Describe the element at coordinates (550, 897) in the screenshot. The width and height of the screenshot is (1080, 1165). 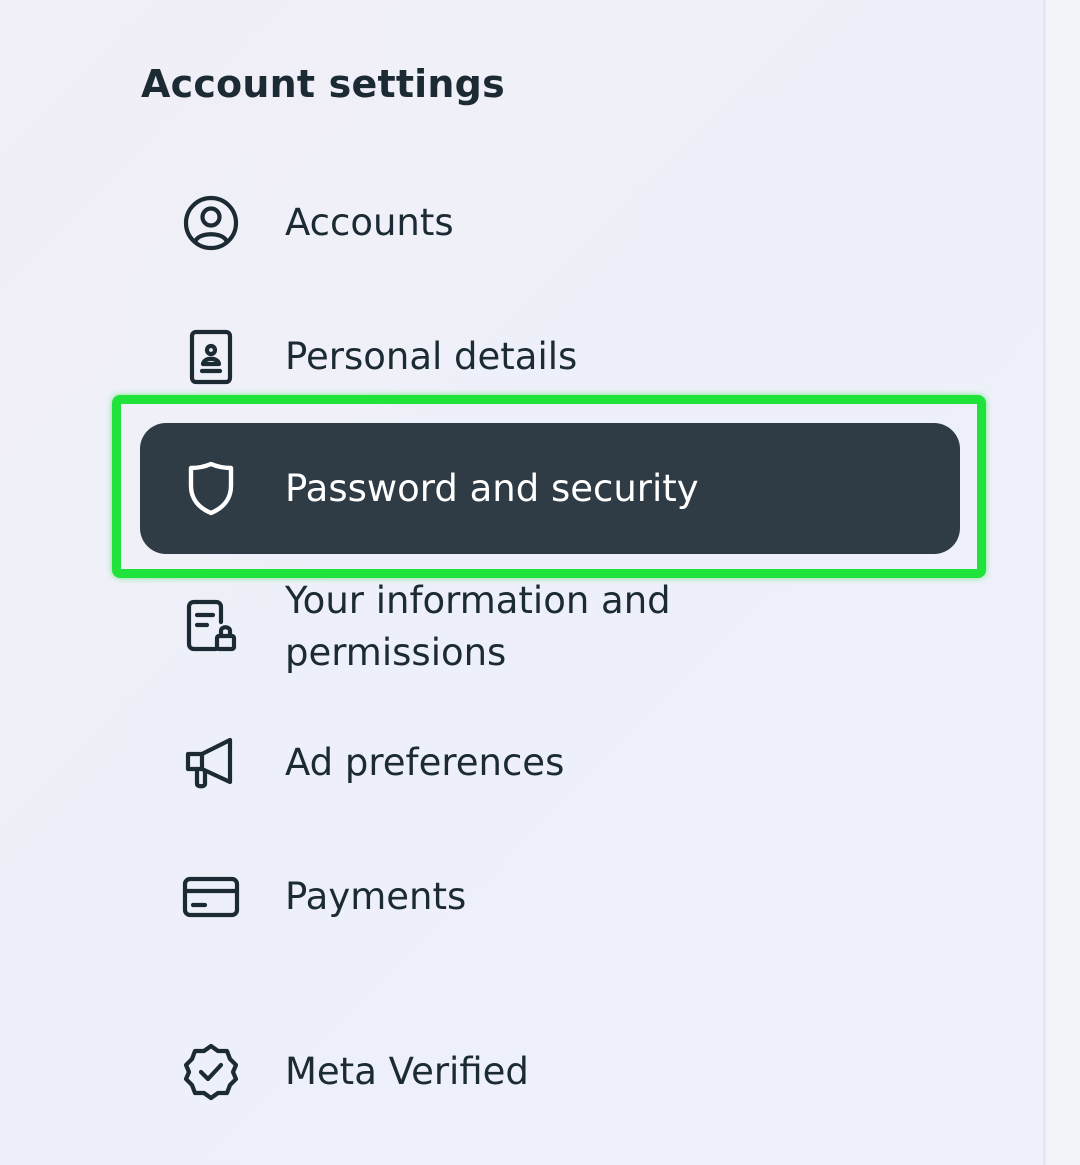
I see `nav-item-payments: Payments` at that location.